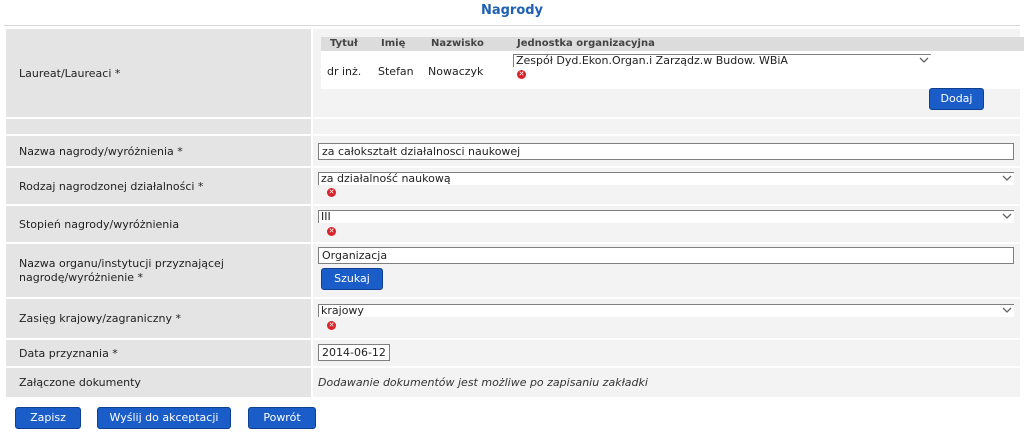 The width and height of the screenshot is (1024, 439). What do you see at coordinates (158, 186) in the screenshot?
I see `activity-type-label: Rodzaj nagrodzonej działalności *` at bounding box center [158, 186].